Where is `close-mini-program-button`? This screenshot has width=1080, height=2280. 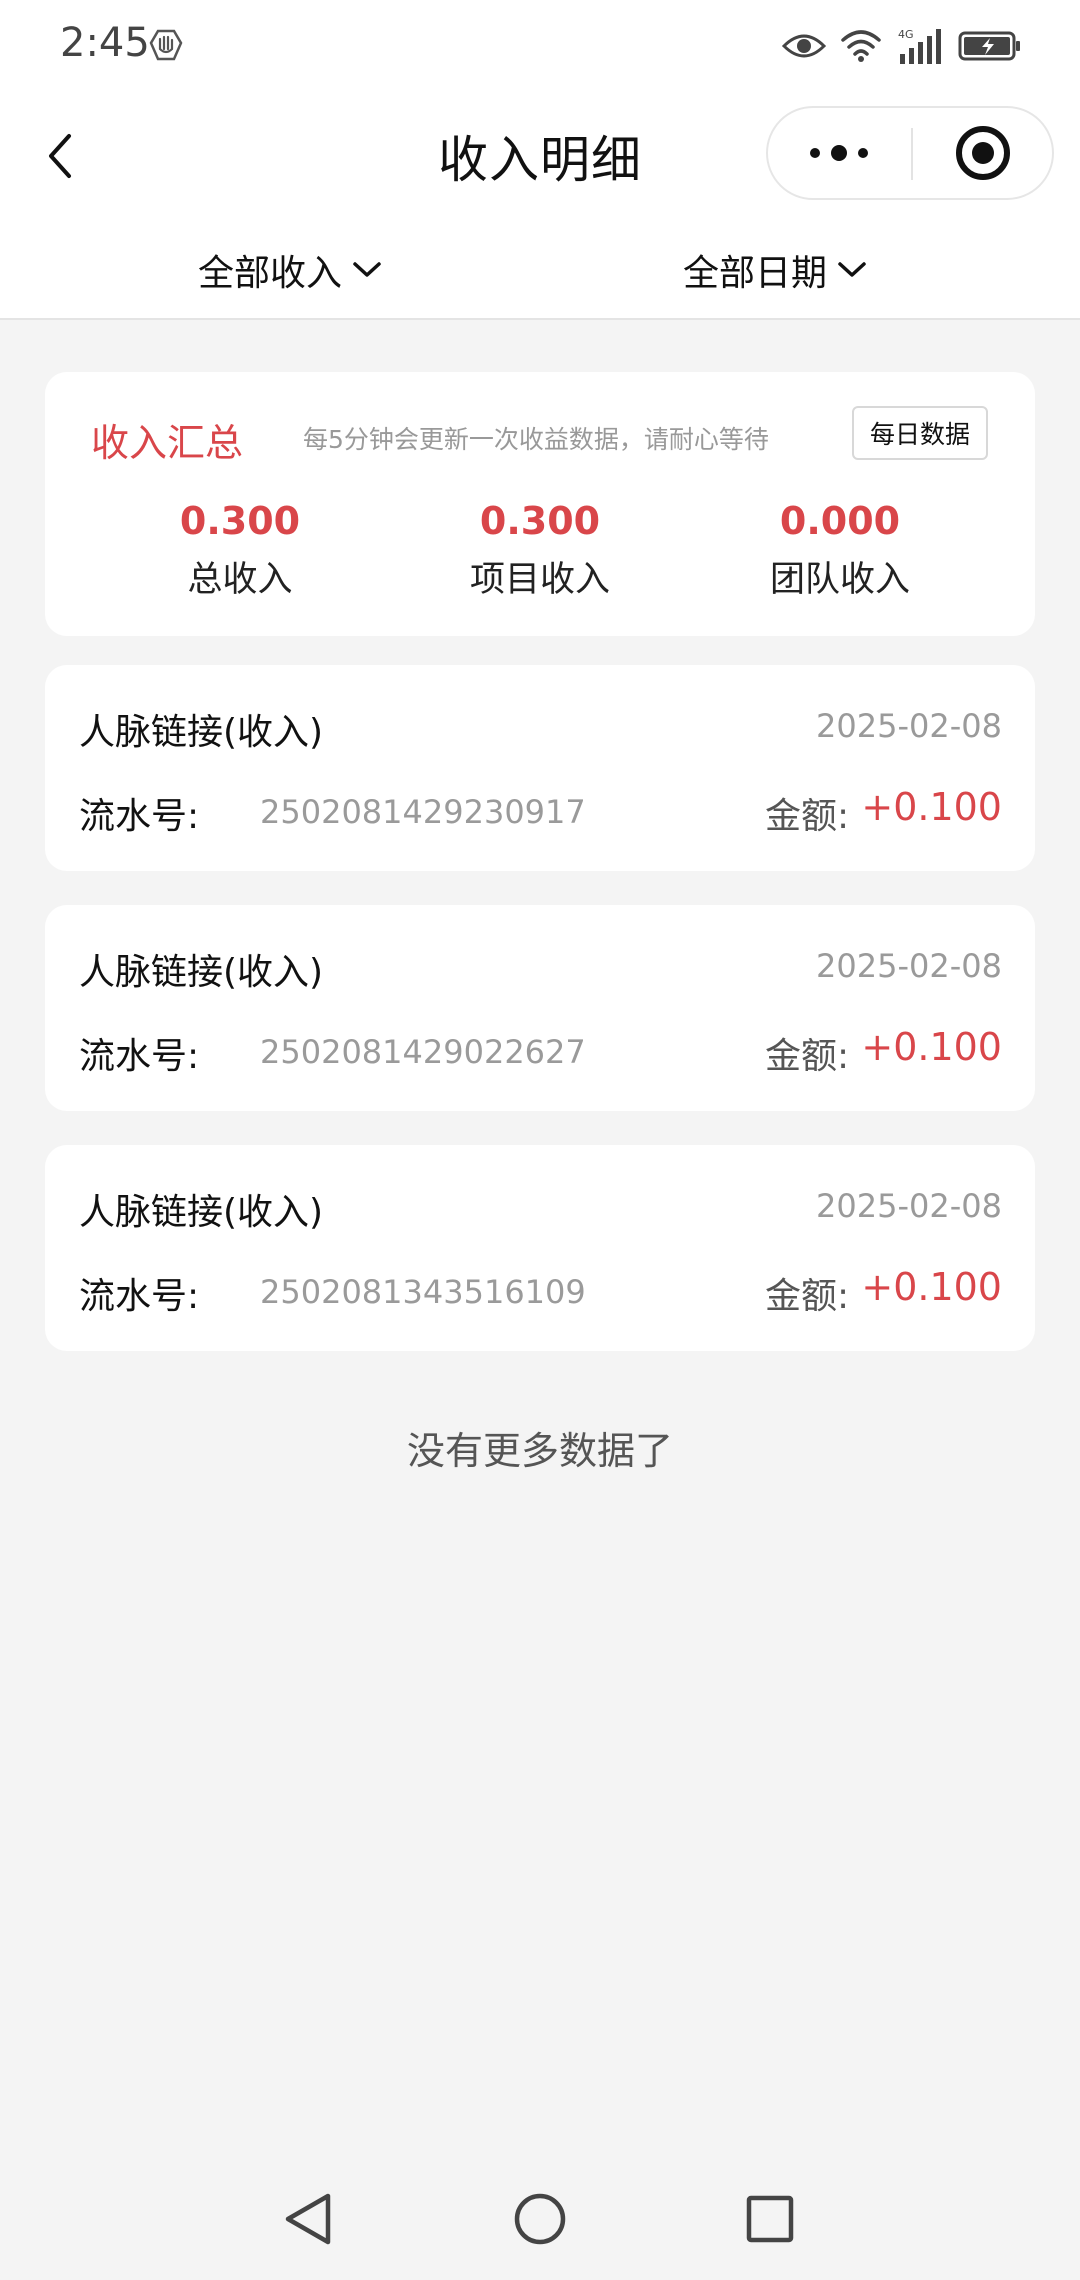 close-mini-program-button is located at coordinates (983, 153).